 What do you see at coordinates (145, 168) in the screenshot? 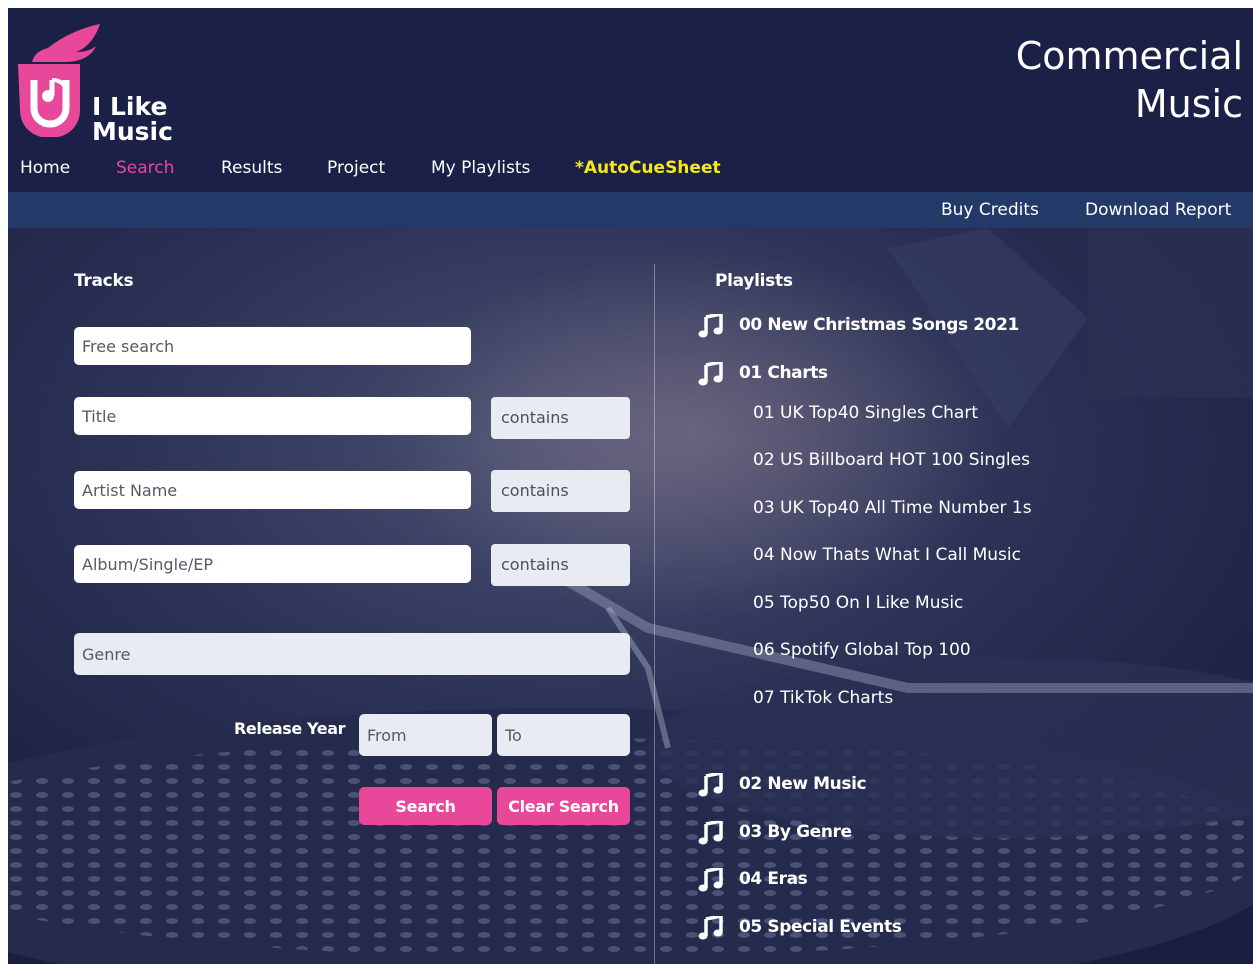
I see `nav-search: Search` at bounding box center [145, 168].